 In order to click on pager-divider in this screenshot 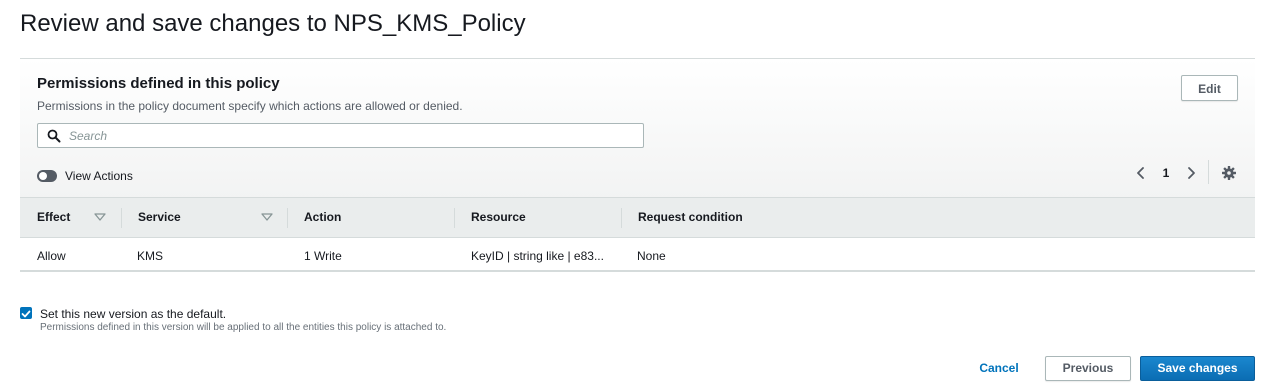, I will do `click(1208, 172)`.